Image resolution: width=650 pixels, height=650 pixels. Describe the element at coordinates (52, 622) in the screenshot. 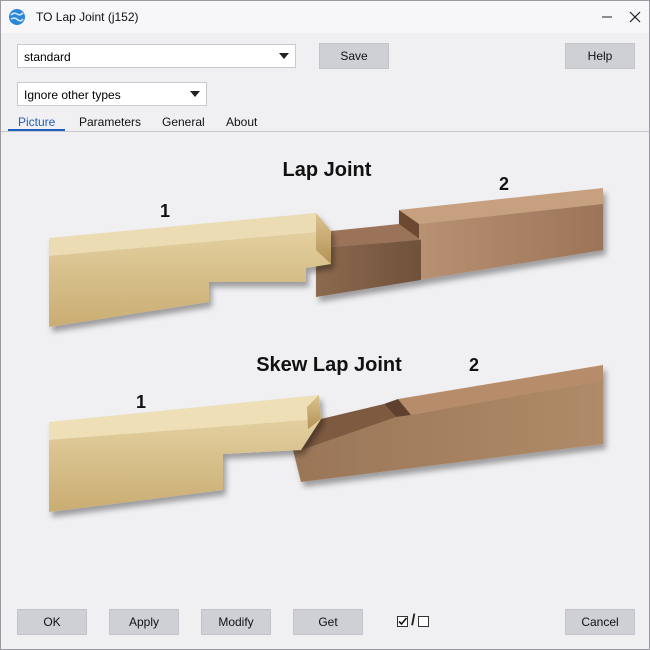

I see `ok-button: OK` at that location.